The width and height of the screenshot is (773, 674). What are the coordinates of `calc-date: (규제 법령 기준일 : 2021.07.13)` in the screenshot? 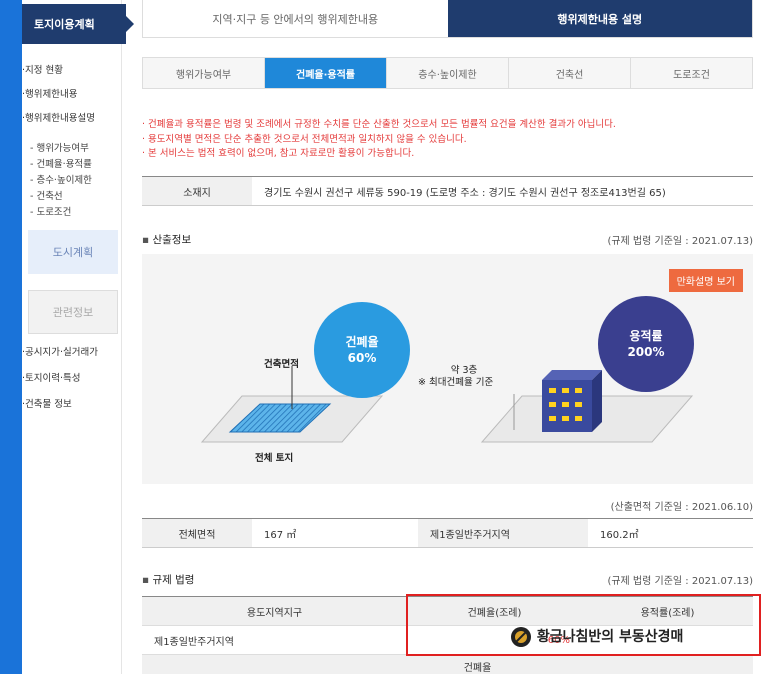 It's located at (680, 241).